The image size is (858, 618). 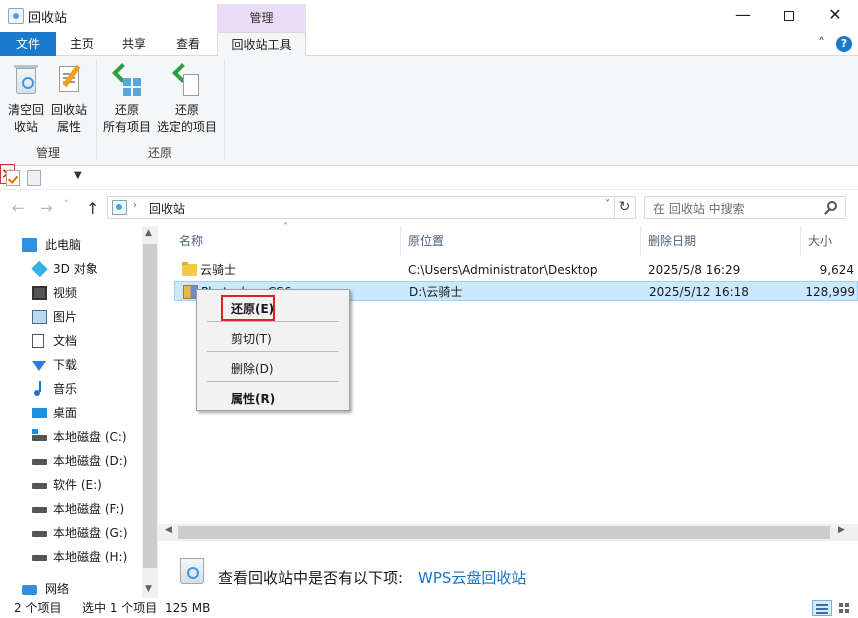 What do you see at coordinates (71, 437) in the screenshot?
I see `sidebar-item-drive-c: 本地磁盘 (C:)` at bounding box center [71, 437].